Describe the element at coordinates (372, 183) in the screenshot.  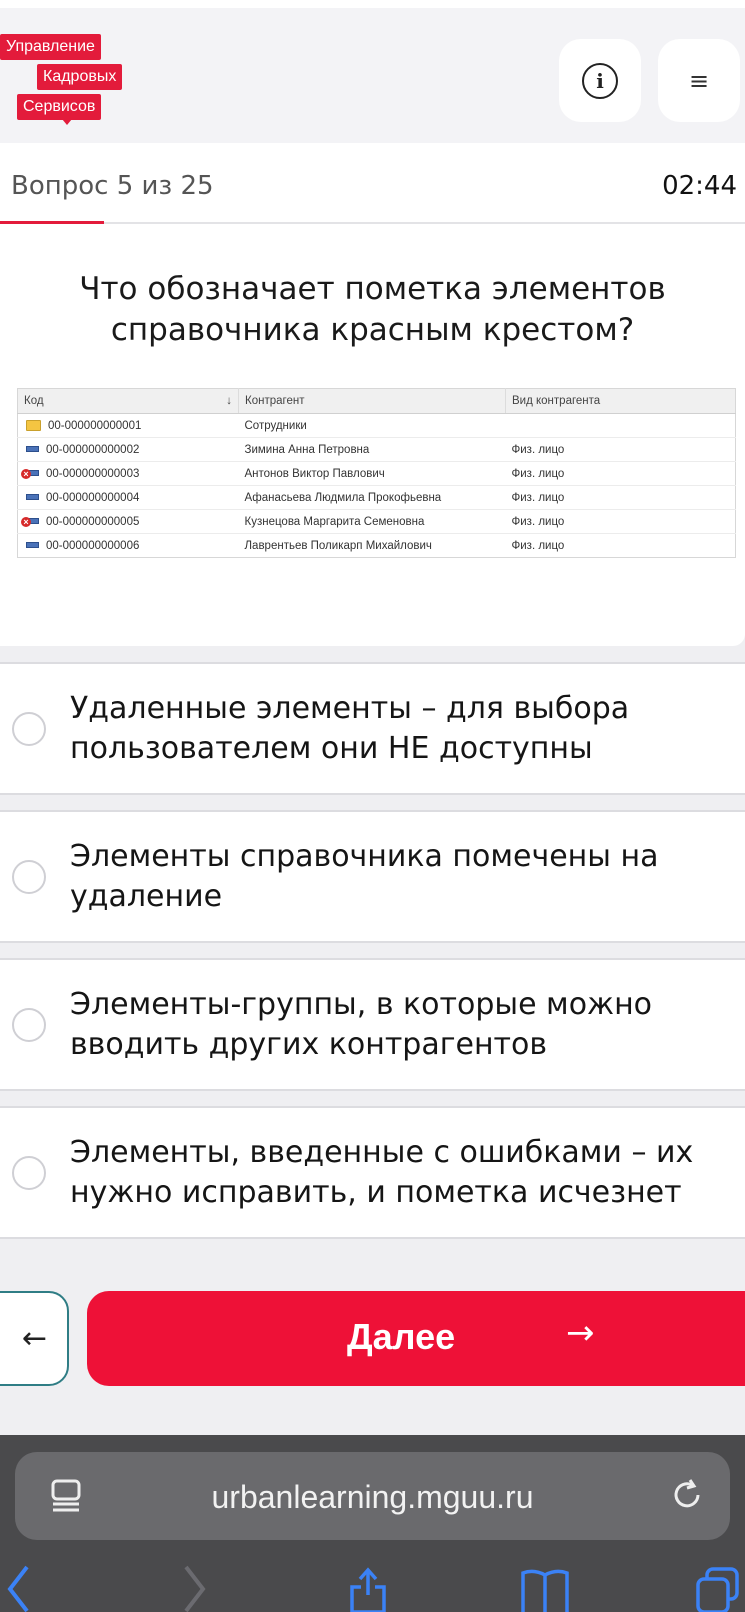
I see `progress-row: Вопрос 5 из 25 02:44` at that location.